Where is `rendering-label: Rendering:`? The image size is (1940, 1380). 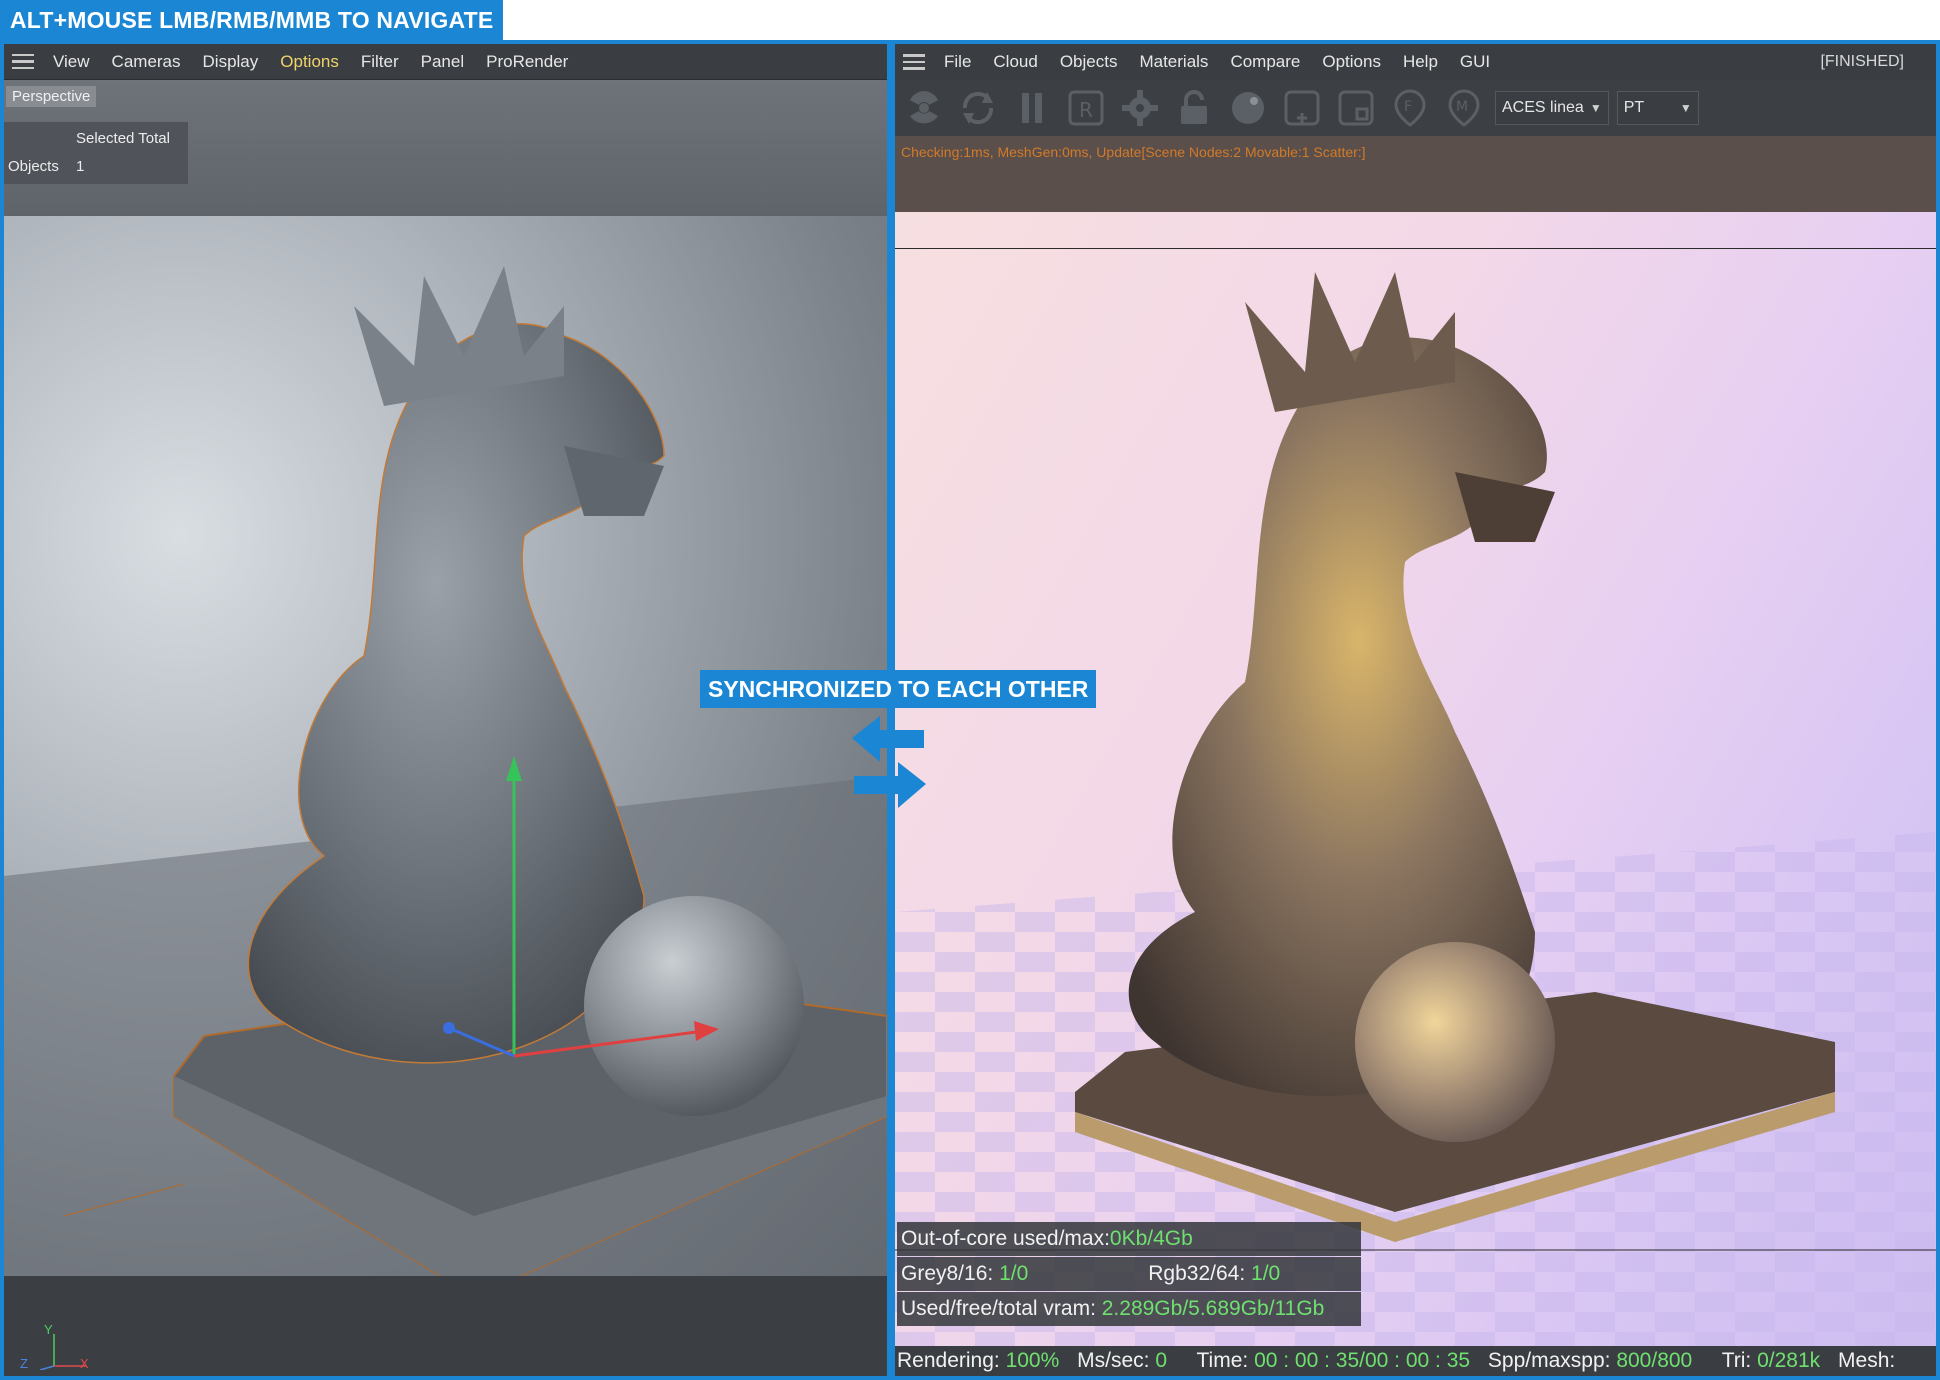
rendering-label: Rendering: is located at coordinates (948, 1360).